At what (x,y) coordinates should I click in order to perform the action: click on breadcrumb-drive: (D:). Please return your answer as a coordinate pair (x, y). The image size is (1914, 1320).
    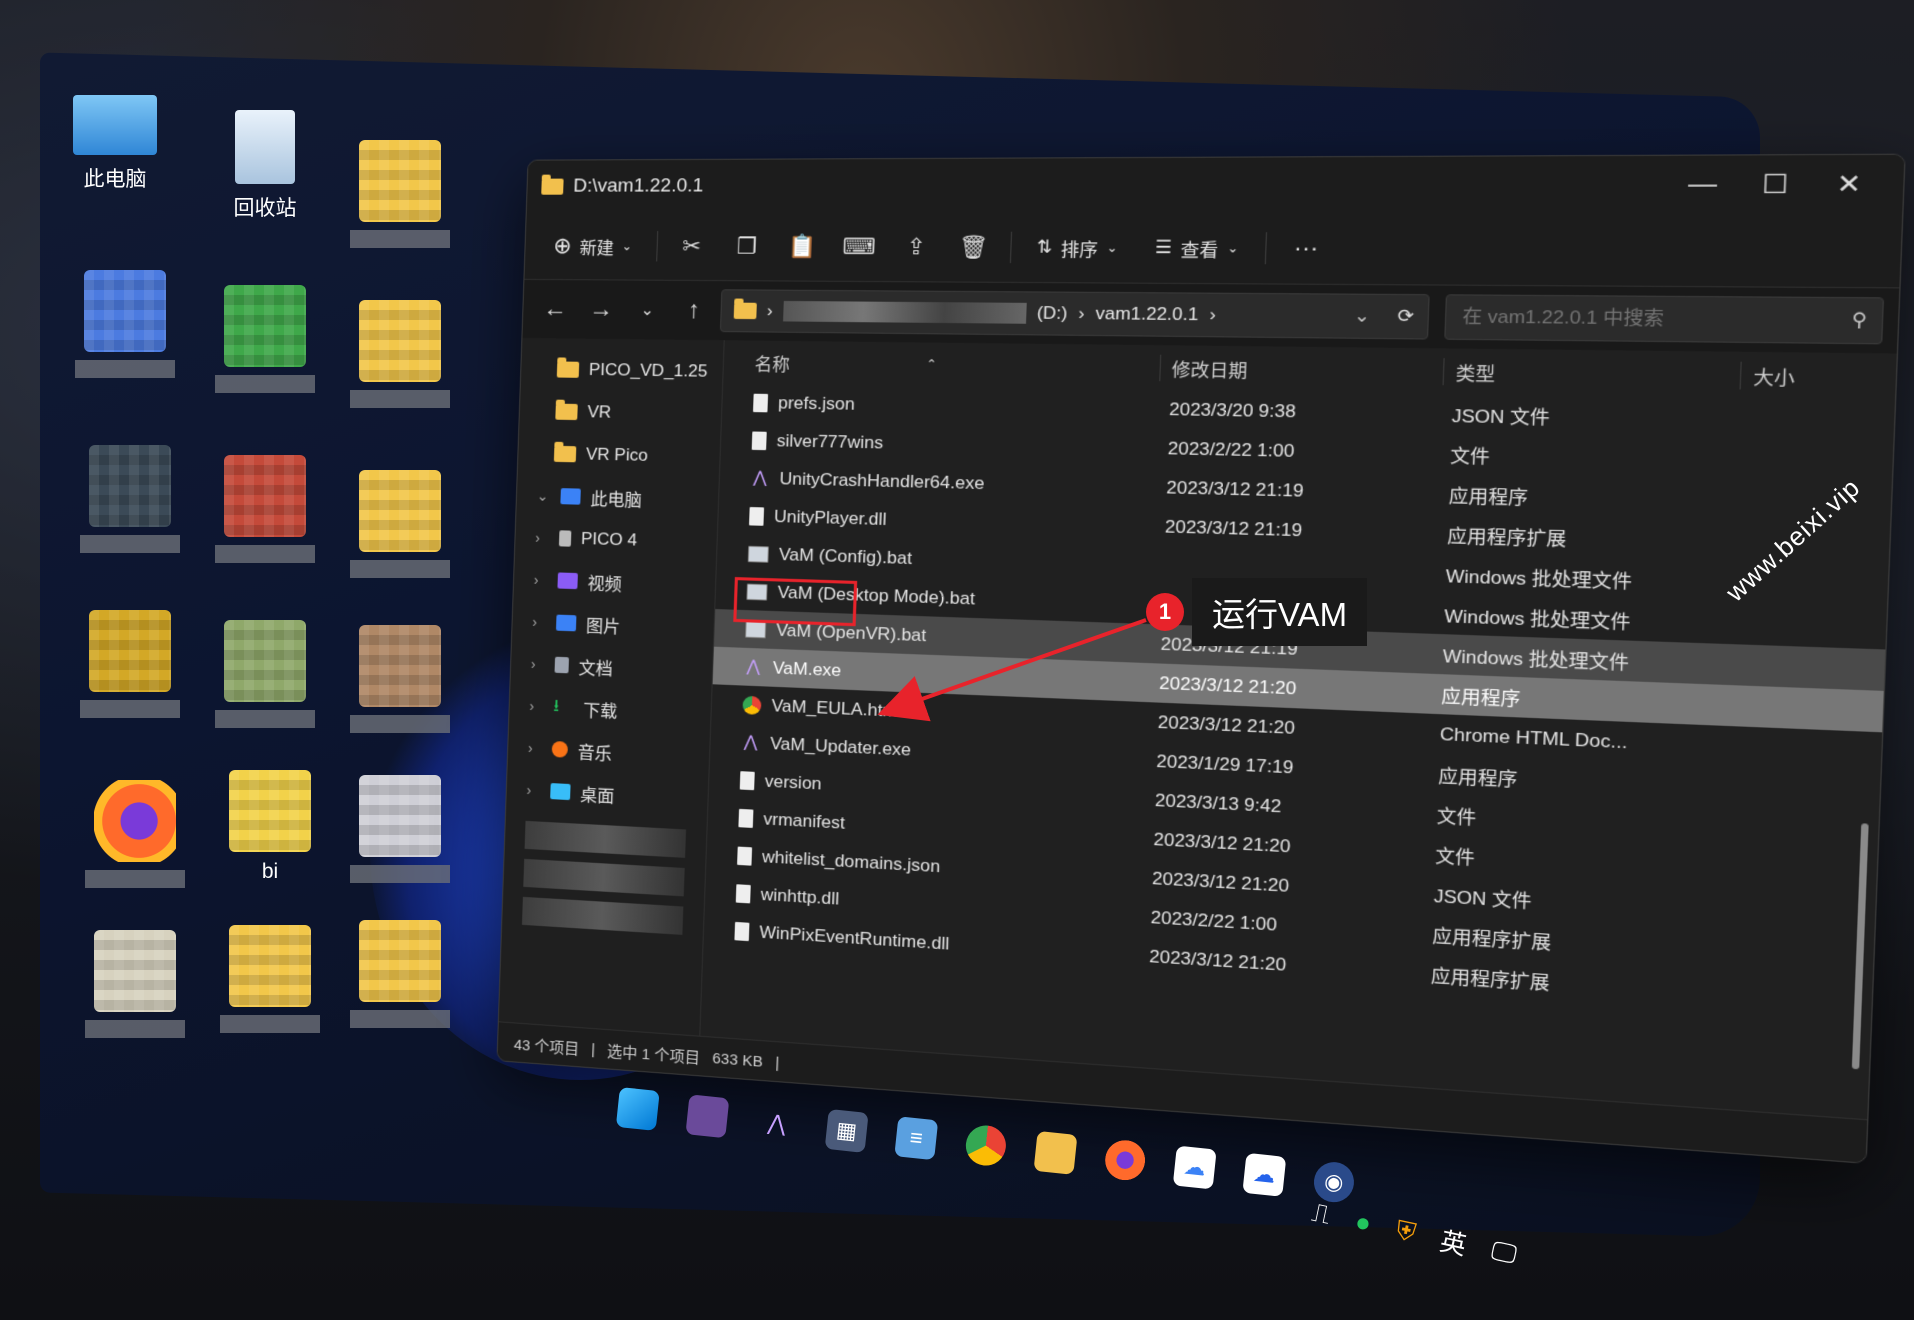
    Looking at the image, I should click on (1051, 313).